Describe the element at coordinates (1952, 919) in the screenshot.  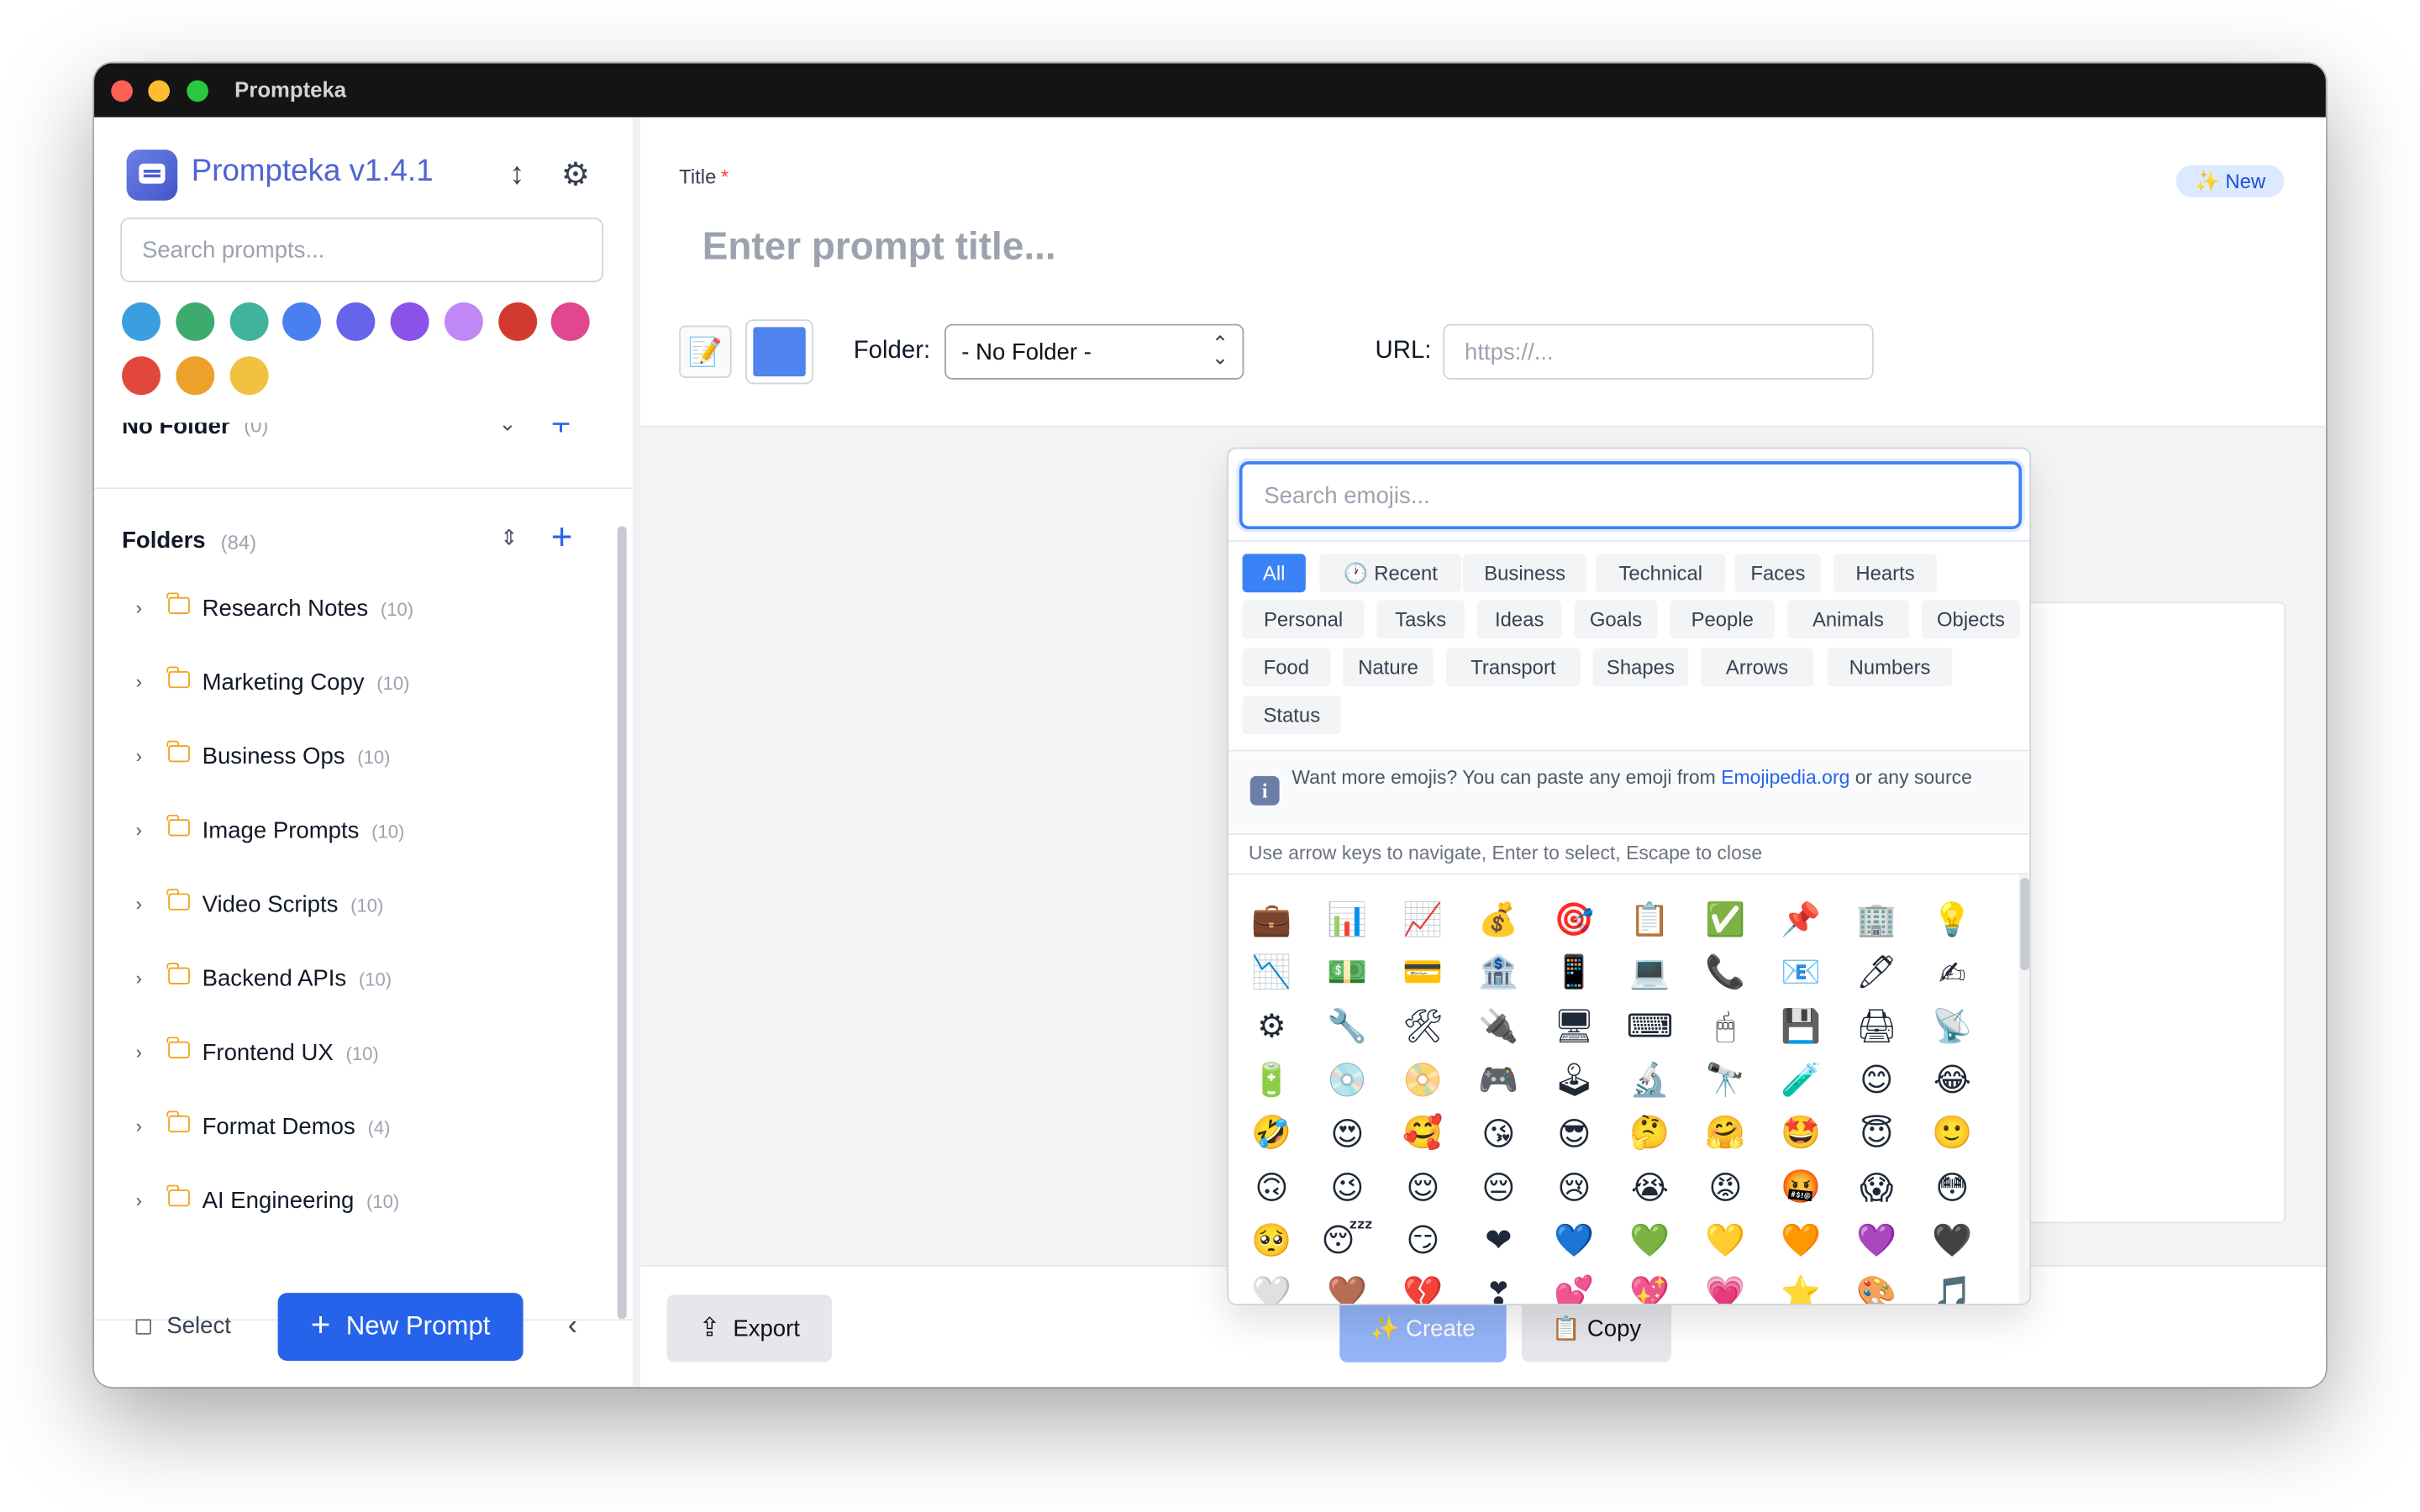
I see `emoji-cell: 💡` at that location.